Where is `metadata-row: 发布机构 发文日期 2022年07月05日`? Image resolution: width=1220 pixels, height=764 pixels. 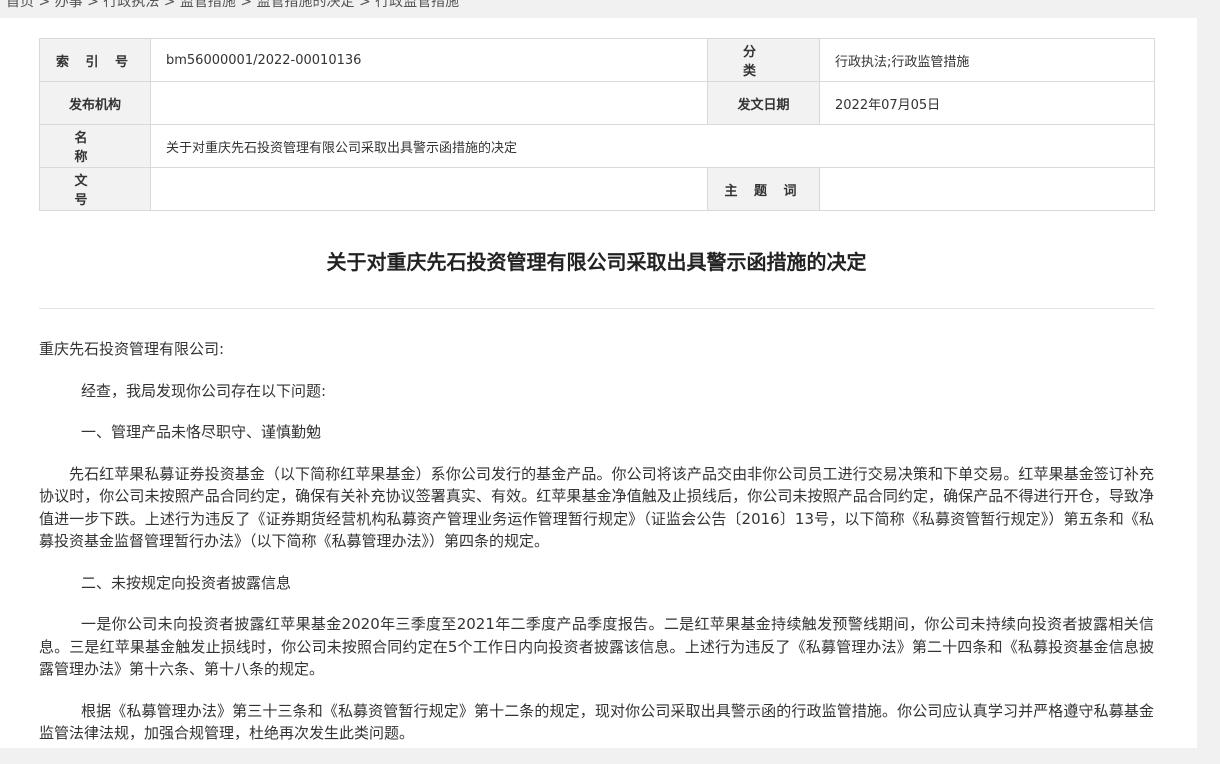
metadata-row: 发布机构 发文日期 2022年07月05日 is located at coordinates (597, 103).